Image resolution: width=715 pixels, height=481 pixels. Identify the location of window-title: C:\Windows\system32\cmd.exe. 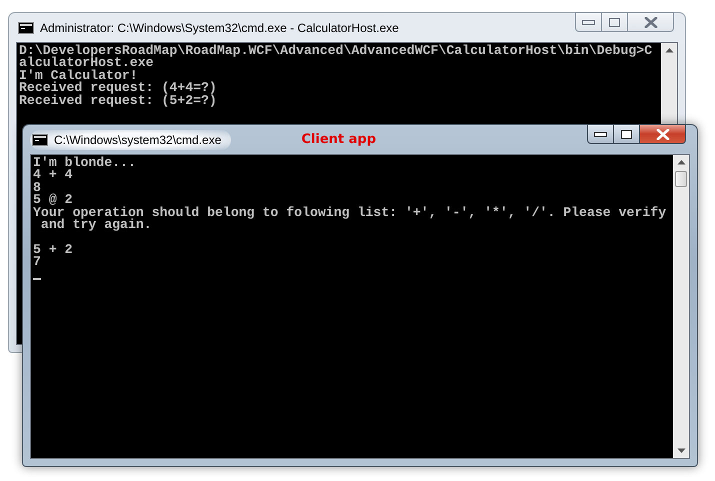
(138, 139).